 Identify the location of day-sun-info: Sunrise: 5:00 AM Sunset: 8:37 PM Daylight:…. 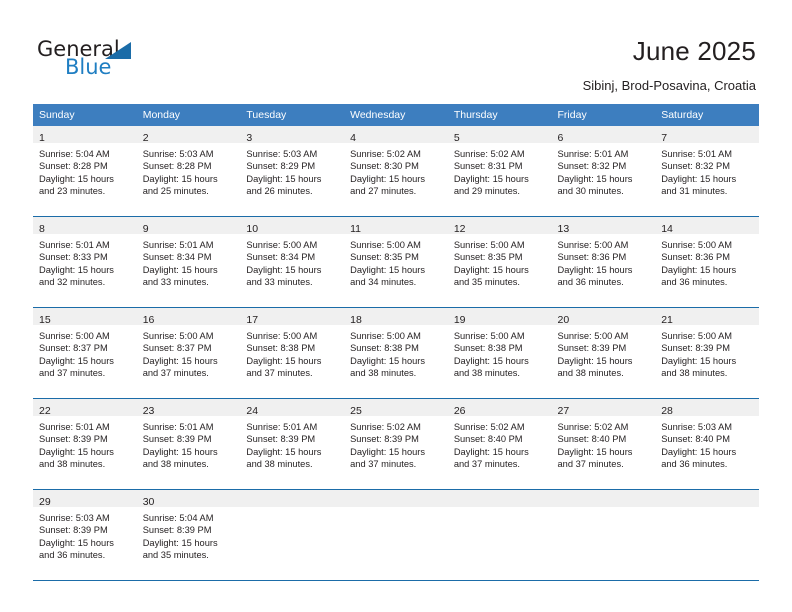
(189, 352).